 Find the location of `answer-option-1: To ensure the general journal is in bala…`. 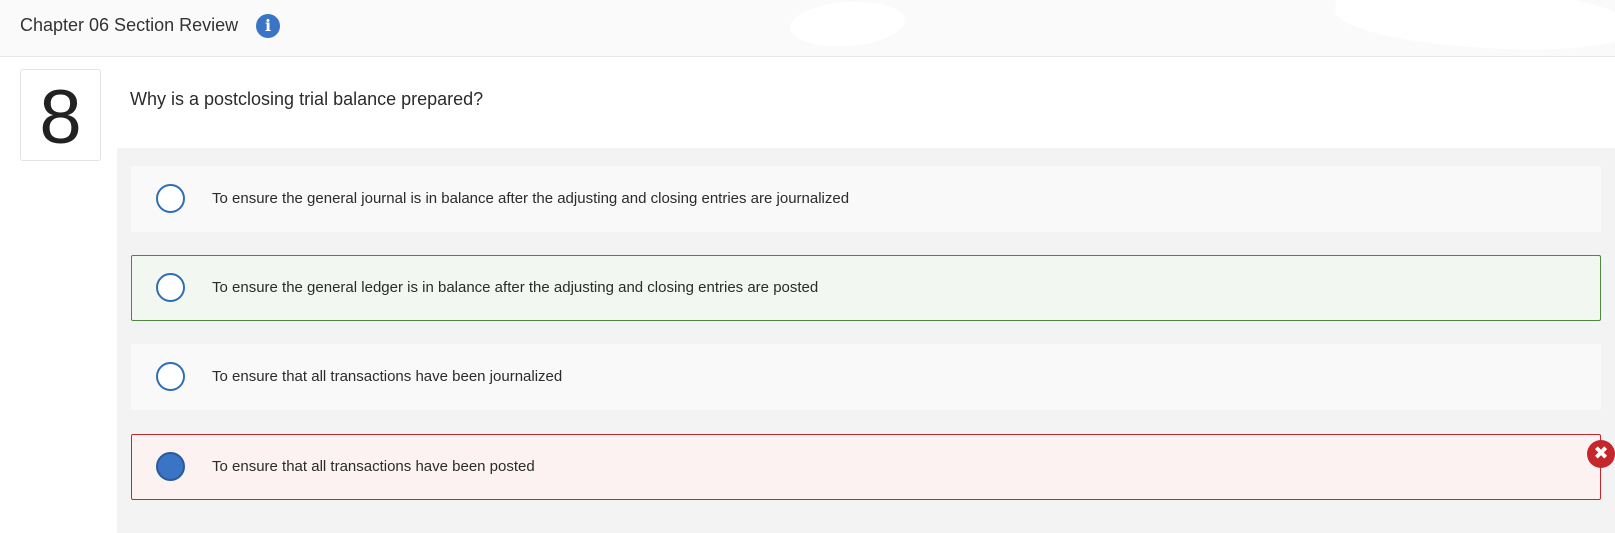

answer-option-1: To ensure the general journal is in bala… is located at coordinates (866, 199).